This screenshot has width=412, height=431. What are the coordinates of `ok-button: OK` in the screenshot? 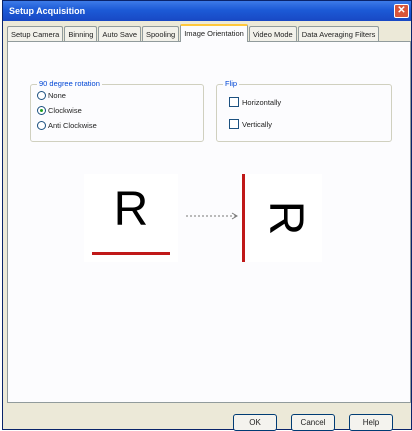 It's located at (255, 422).